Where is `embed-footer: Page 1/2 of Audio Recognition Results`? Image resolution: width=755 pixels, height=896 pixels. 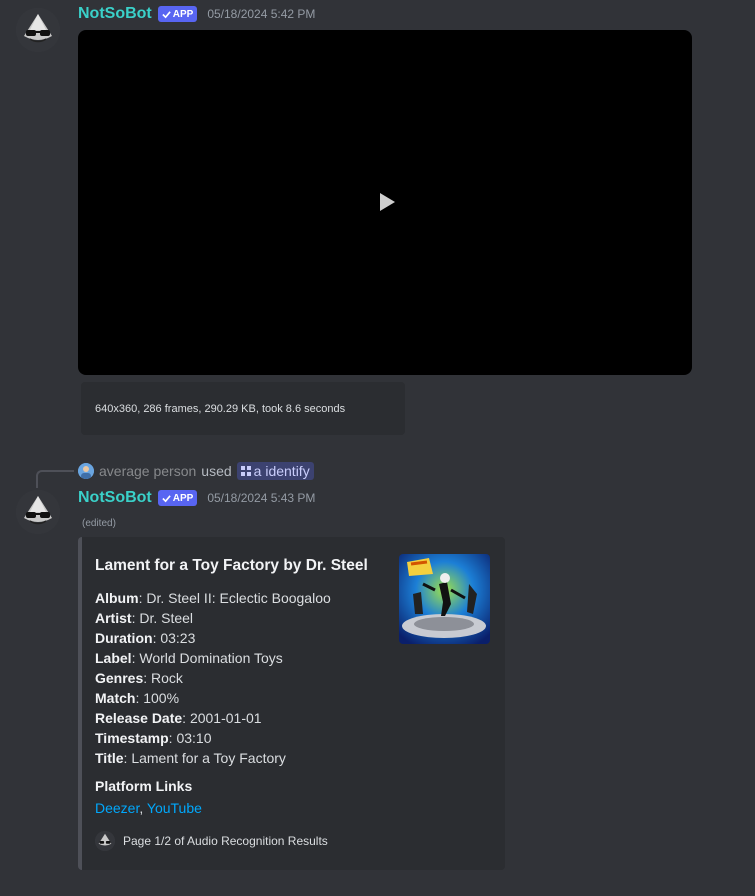 embed-footer: Page 1/2 of Audio Recognition Results is located at coordinates (211, 841).